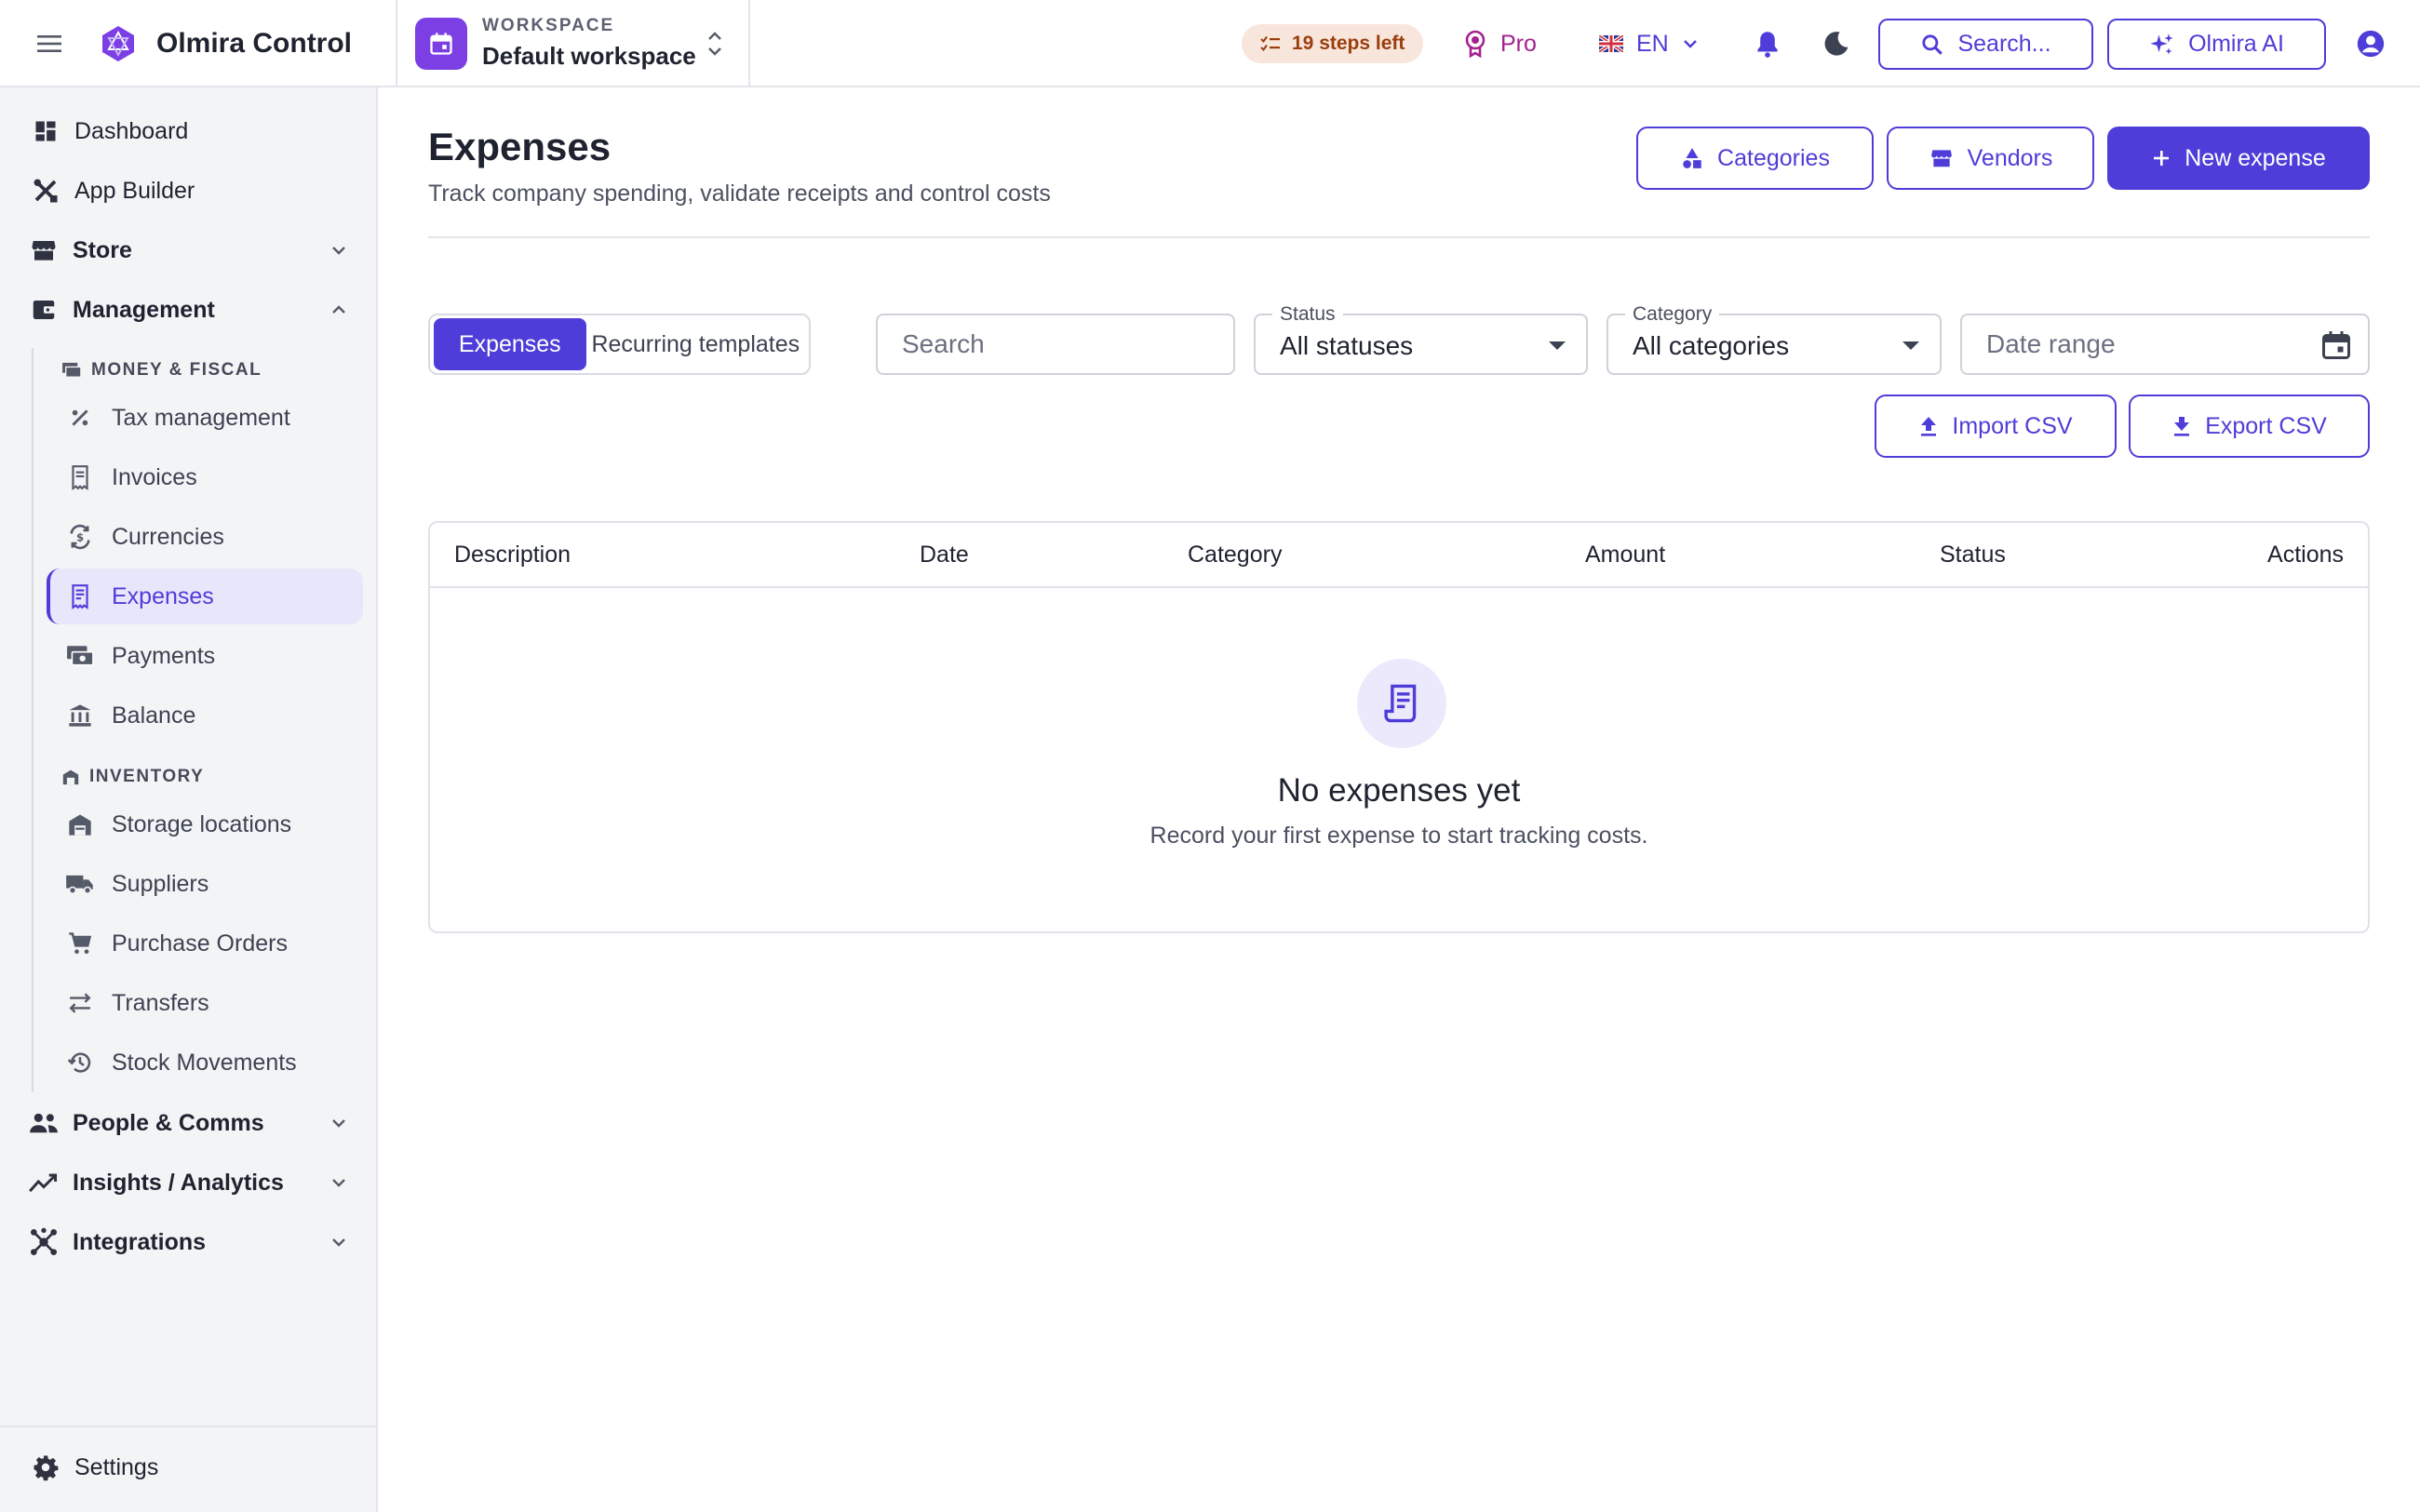  I want to click on column-header-description: Description, so click(512, 555).